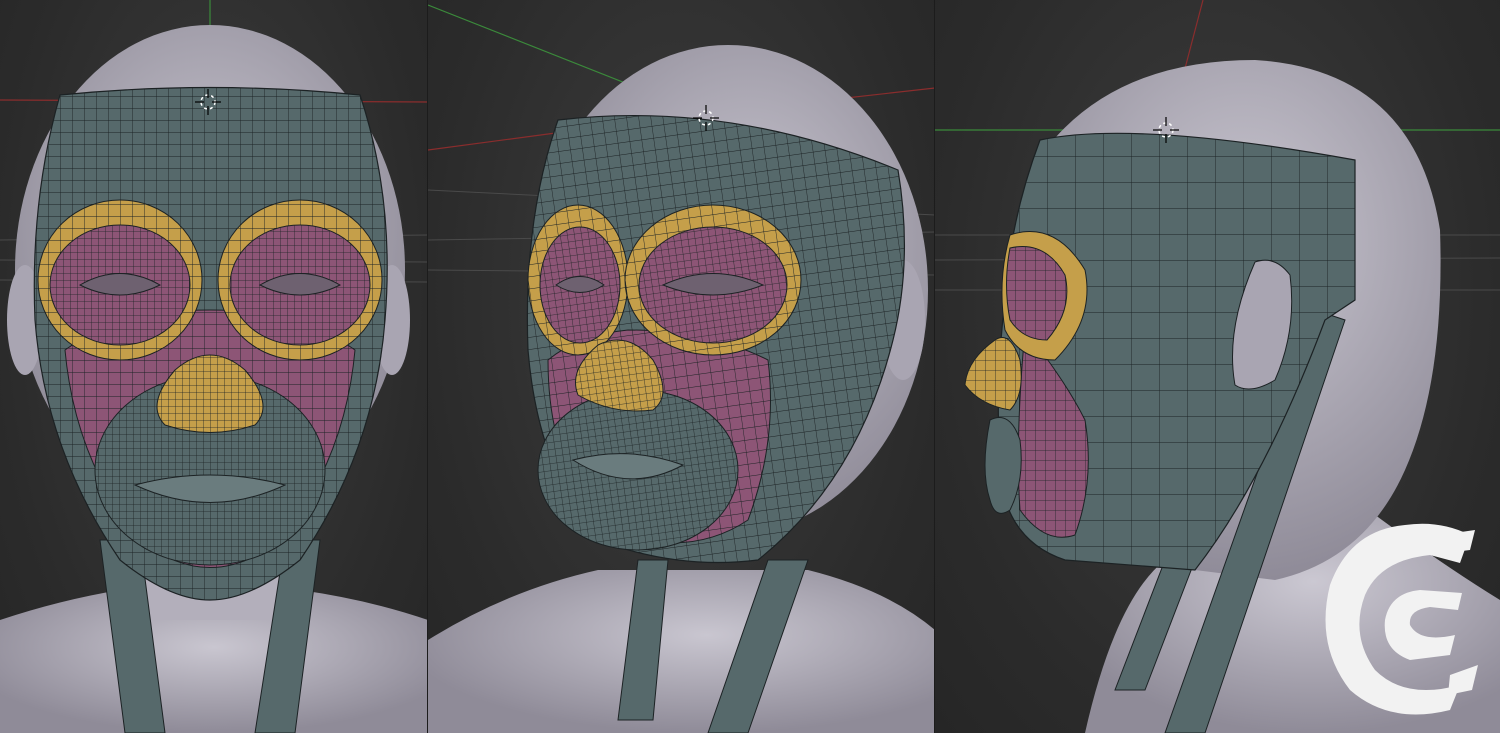 The image size is (1500, 733). What do you see at coordinates (681, 651) in the screenshot?
I see `shoulders` at bounding box center [681, 651].